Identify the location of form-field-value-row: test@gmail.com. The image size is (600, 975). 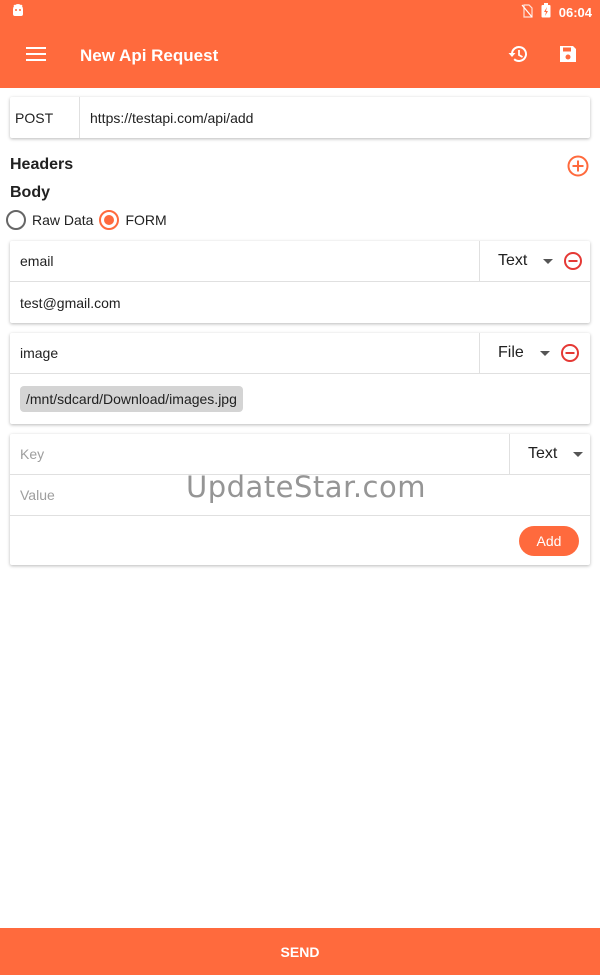
(300, 302).